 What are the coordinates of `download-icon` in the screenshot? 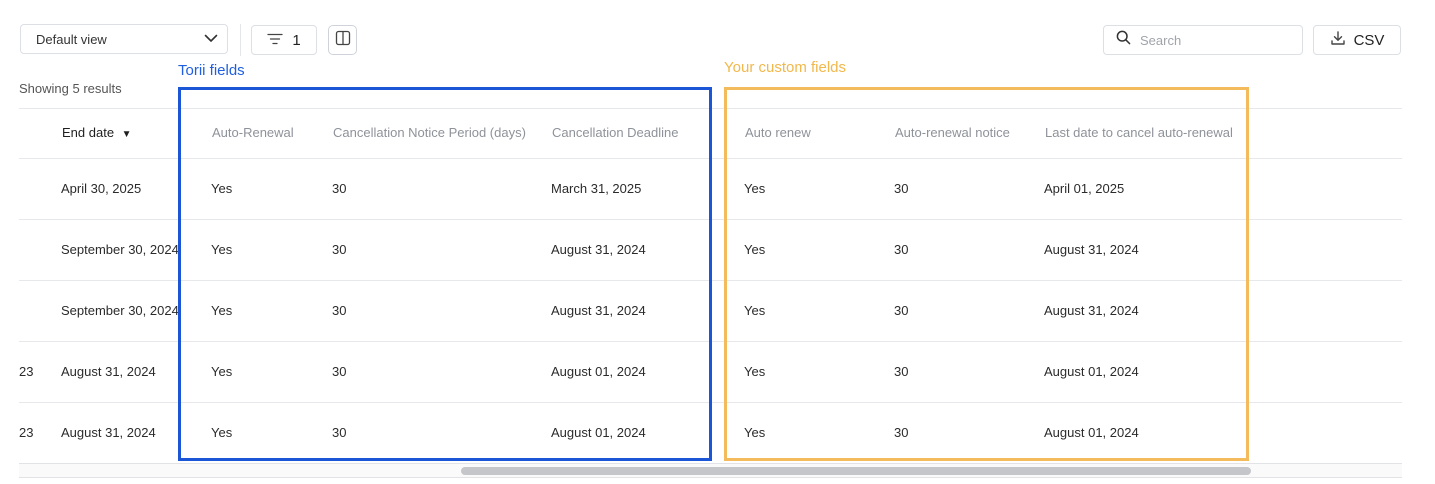 It's located at (1338, 40).